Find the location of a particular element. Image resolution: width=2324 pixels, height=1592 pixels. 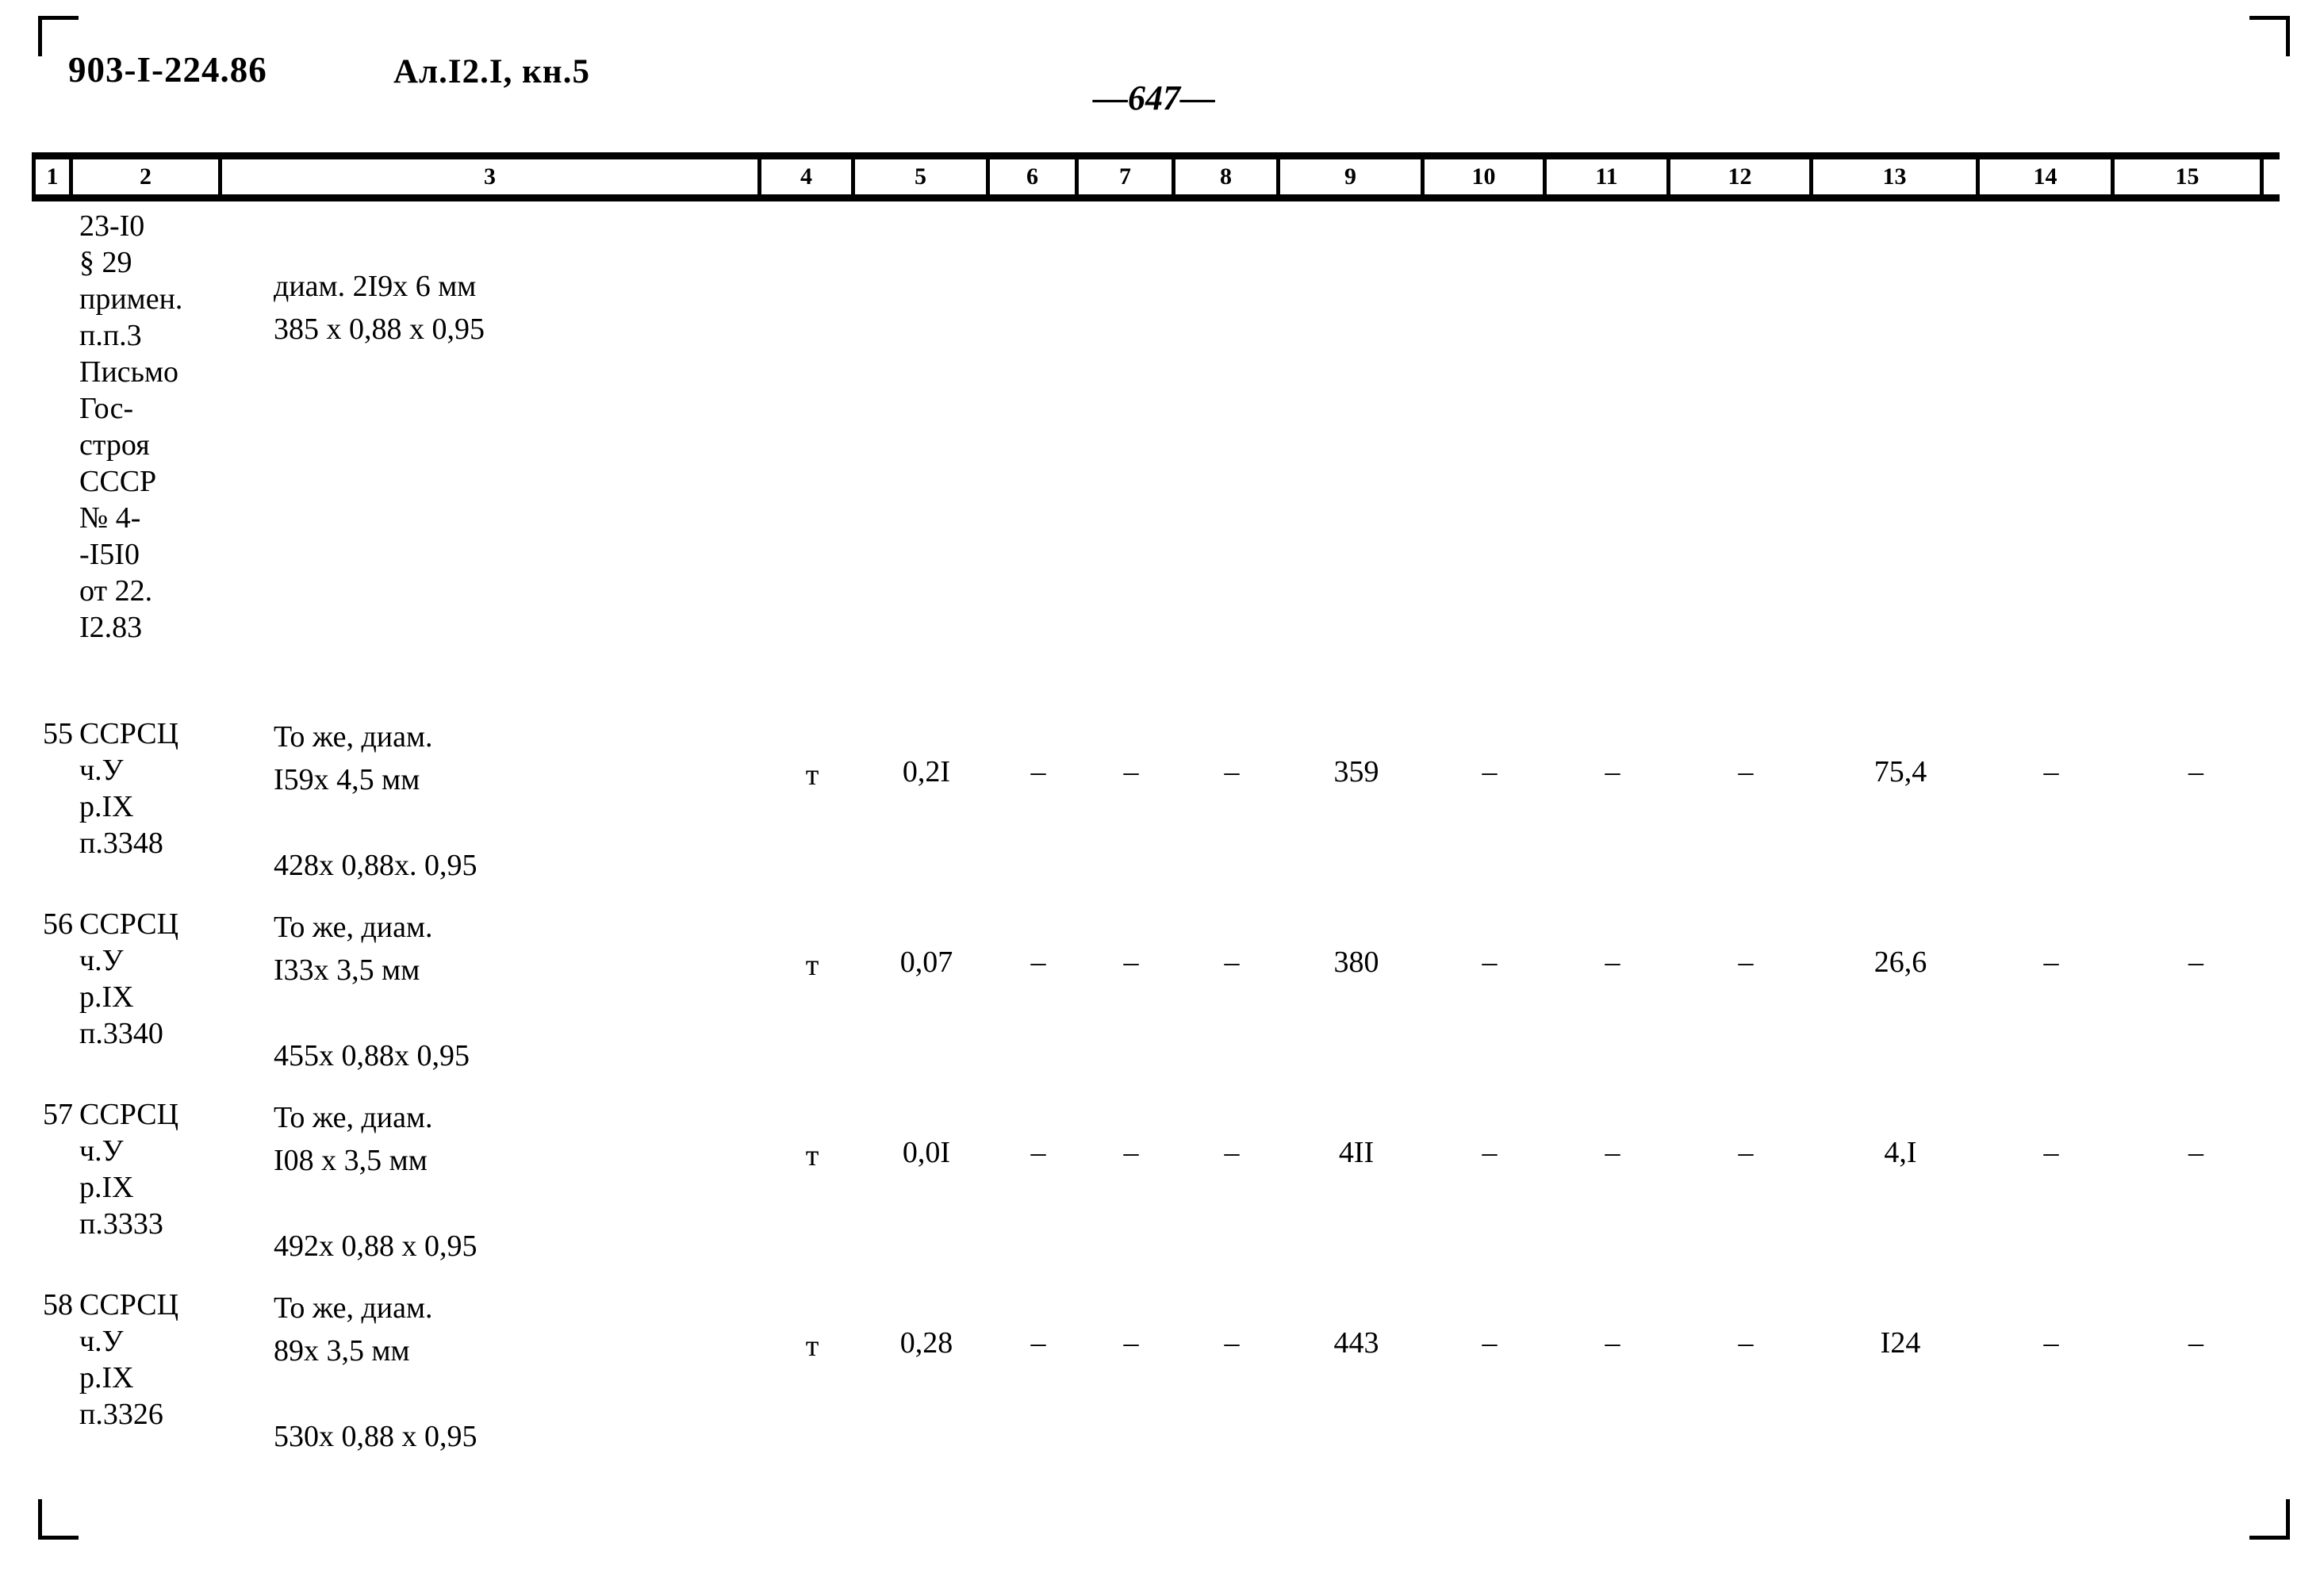

crop-mark-bottom-right is located at coordinates (2269, 1519).